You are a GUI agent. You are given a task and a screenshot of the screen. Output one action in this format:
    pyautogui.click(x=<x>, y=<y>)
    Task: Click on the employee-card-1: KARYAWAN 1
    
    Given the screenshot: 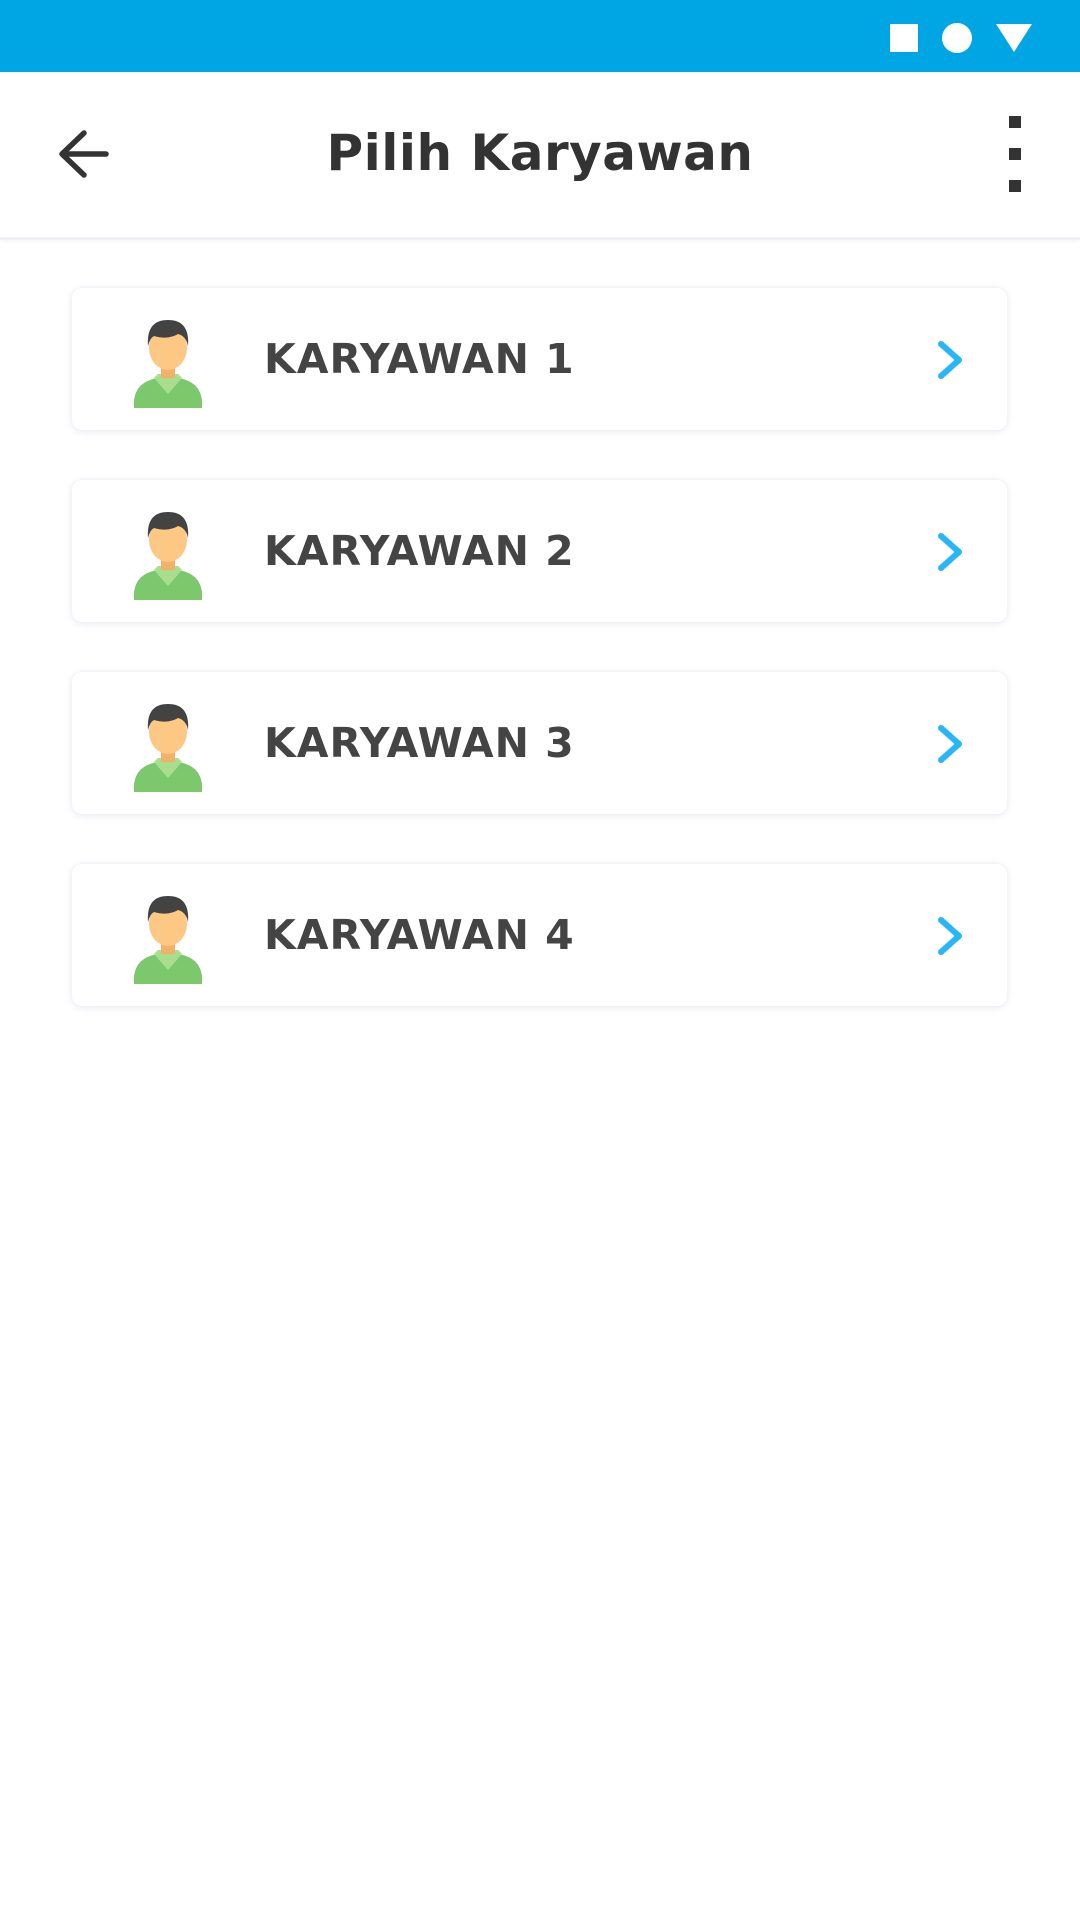 What is the action you would take?
    pyautogui.click(x=539, y=359)
    